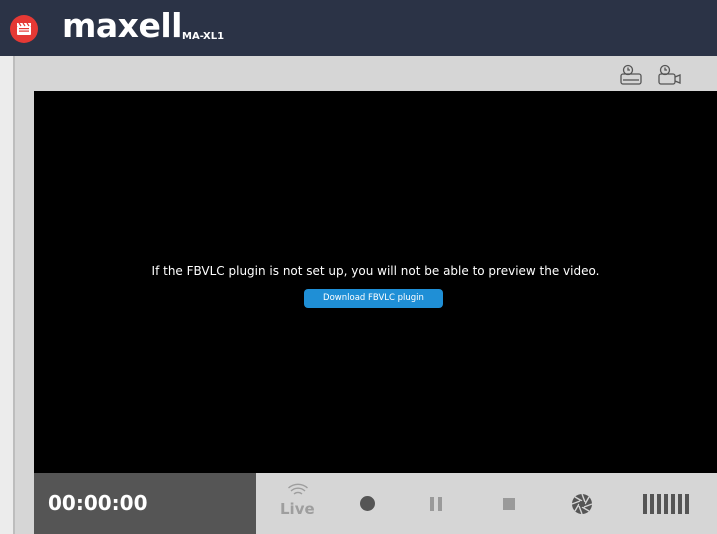 The image size is (717, 534). I want to click on pause-button, so click(436, 503).